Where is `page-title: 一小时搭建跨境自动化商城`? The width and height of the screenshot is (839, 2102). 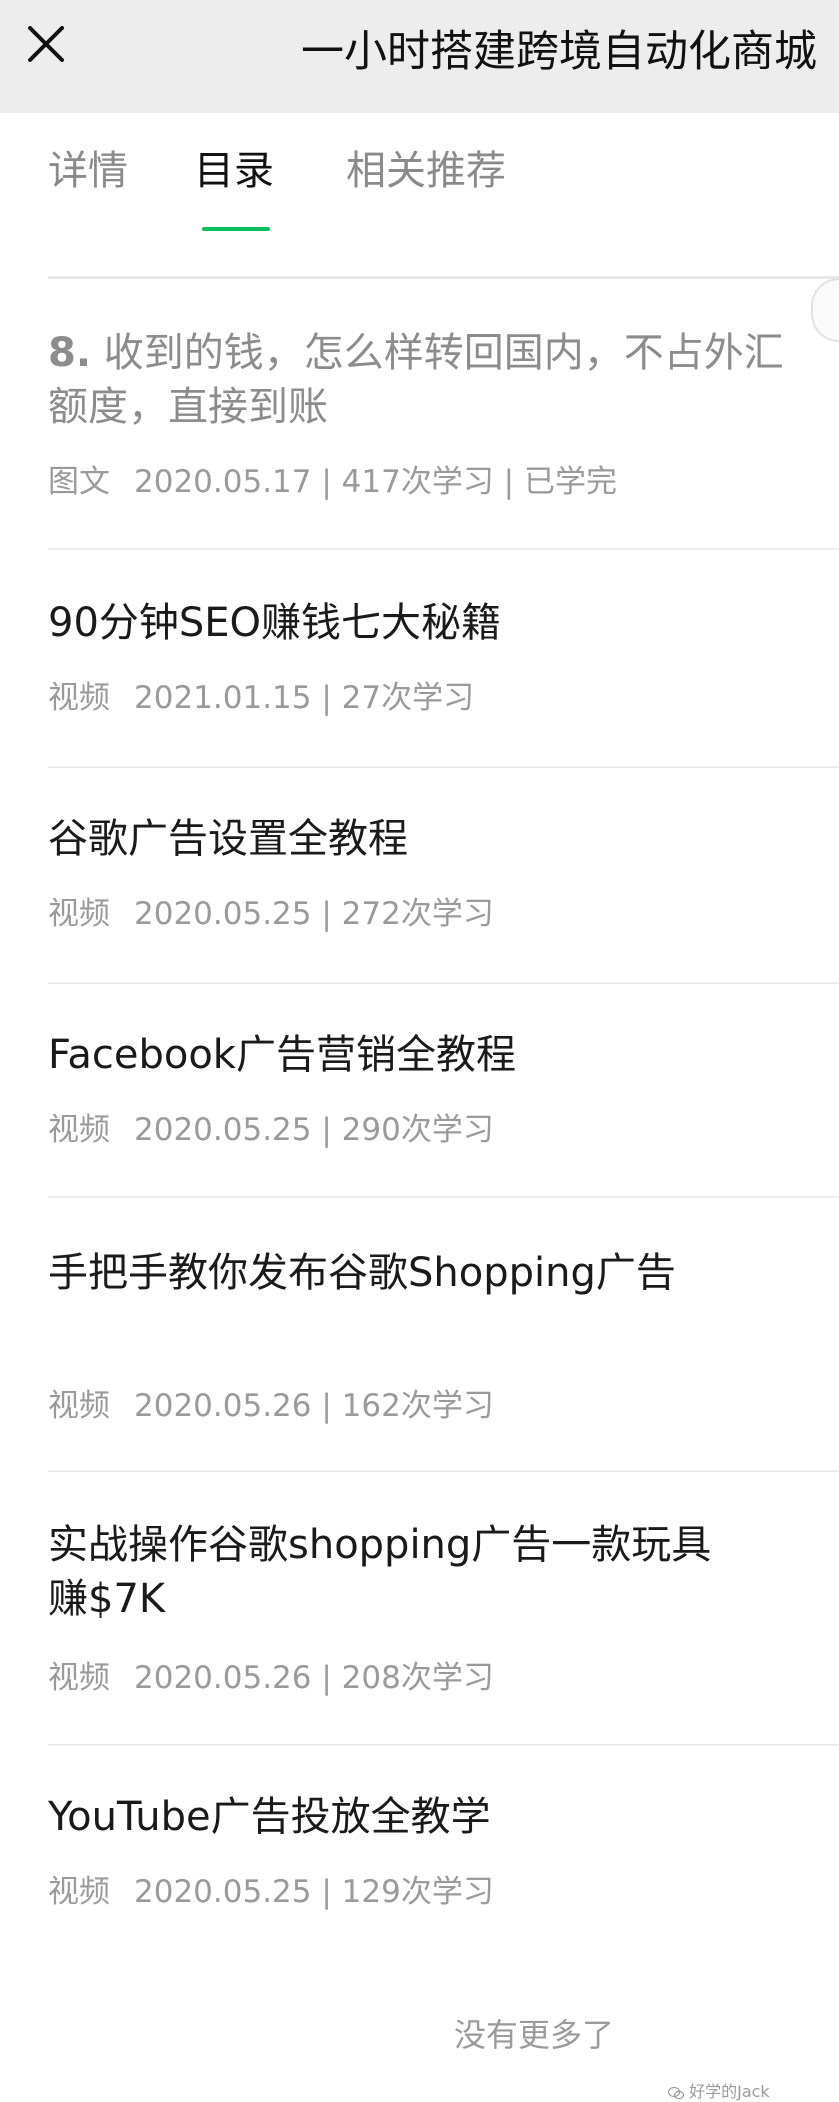 page-title: 一小时搭建跨境自动化商城 is located at coordinates (559, 52).